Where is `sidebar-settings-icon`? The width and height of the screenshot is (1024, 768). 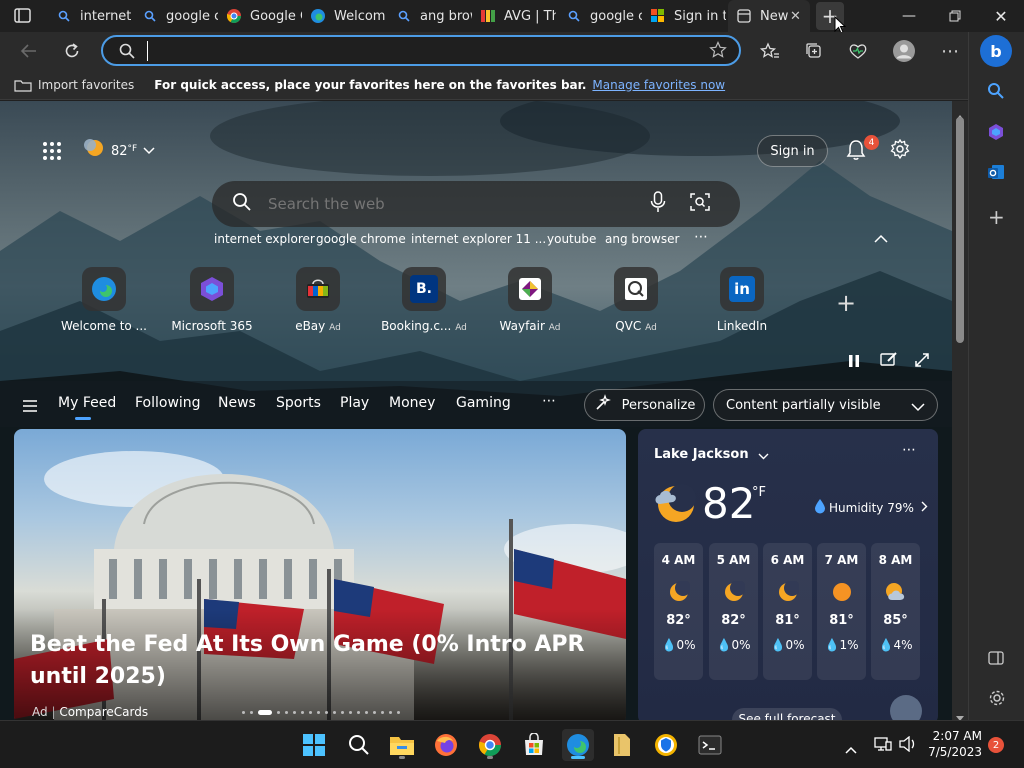 sidebar-settings-icon is located at coordinates (997, 700).